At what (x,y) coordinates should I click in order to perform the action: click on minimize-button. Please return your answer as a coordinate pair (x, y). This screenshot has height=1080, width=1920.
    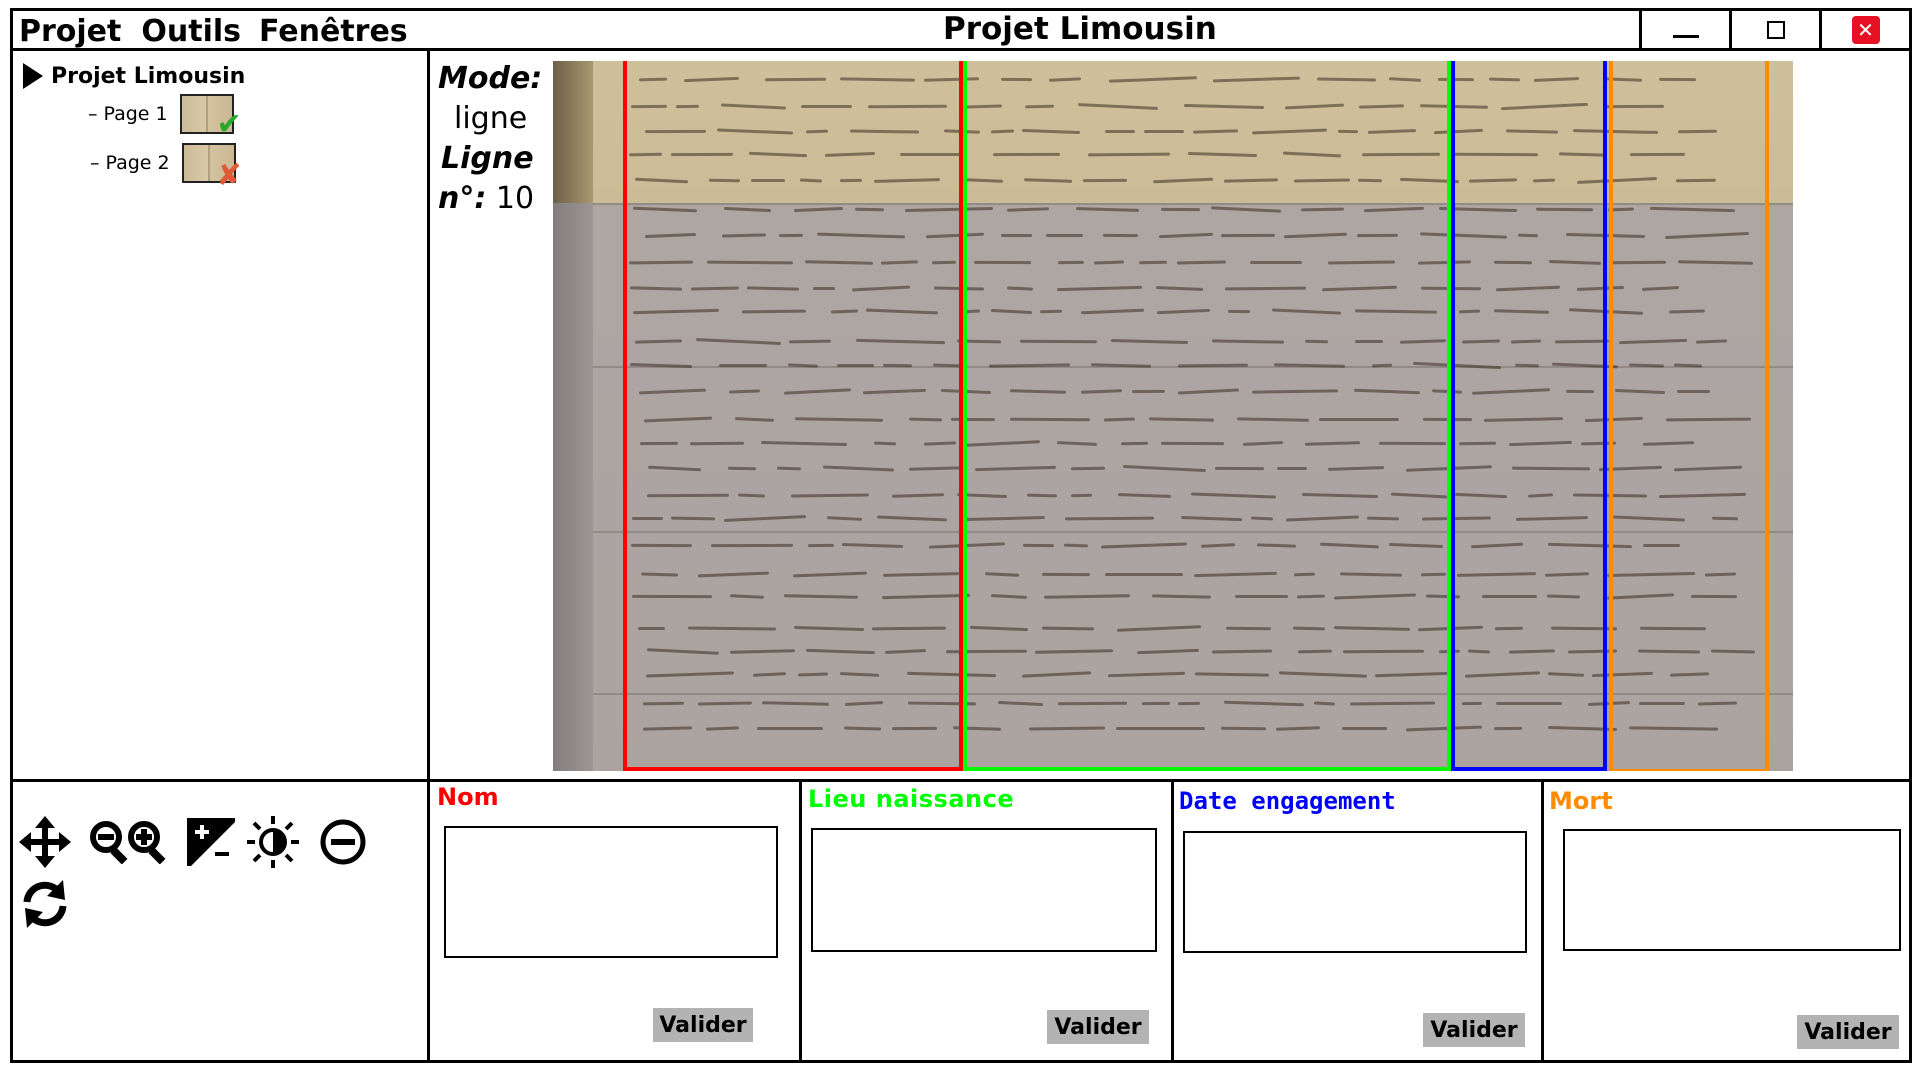
    Looking at the image, I should click on (1684, 29).